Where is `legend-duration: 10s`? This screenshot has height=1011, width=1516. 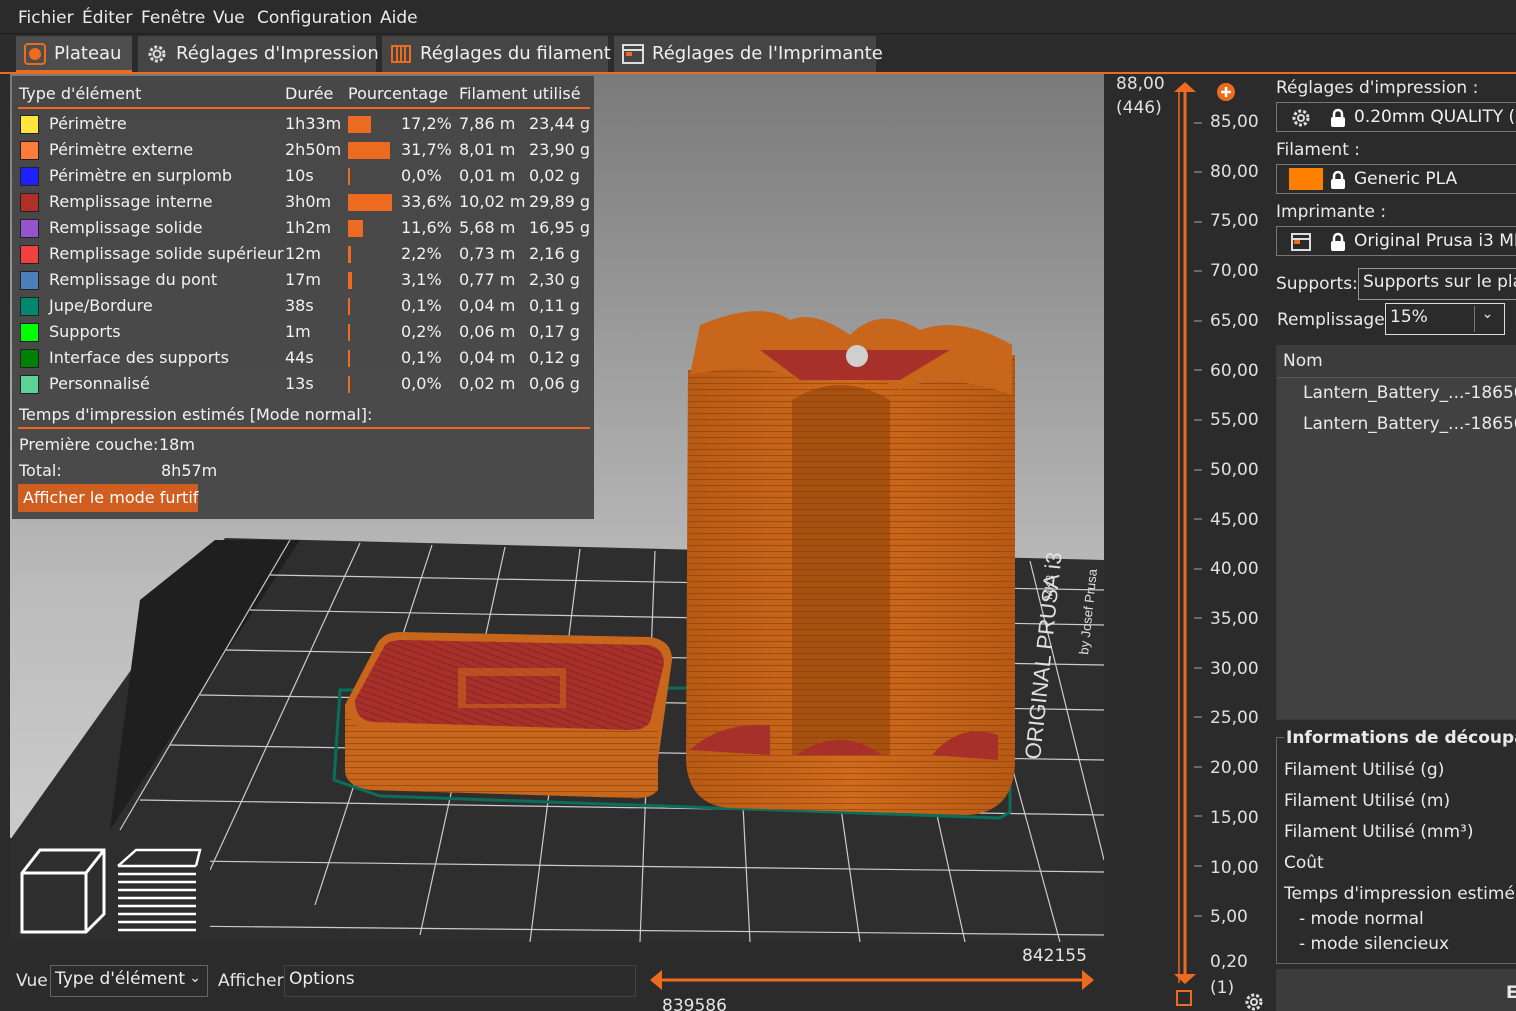
legend-duration: 10s is located at coordinates (299, 175).